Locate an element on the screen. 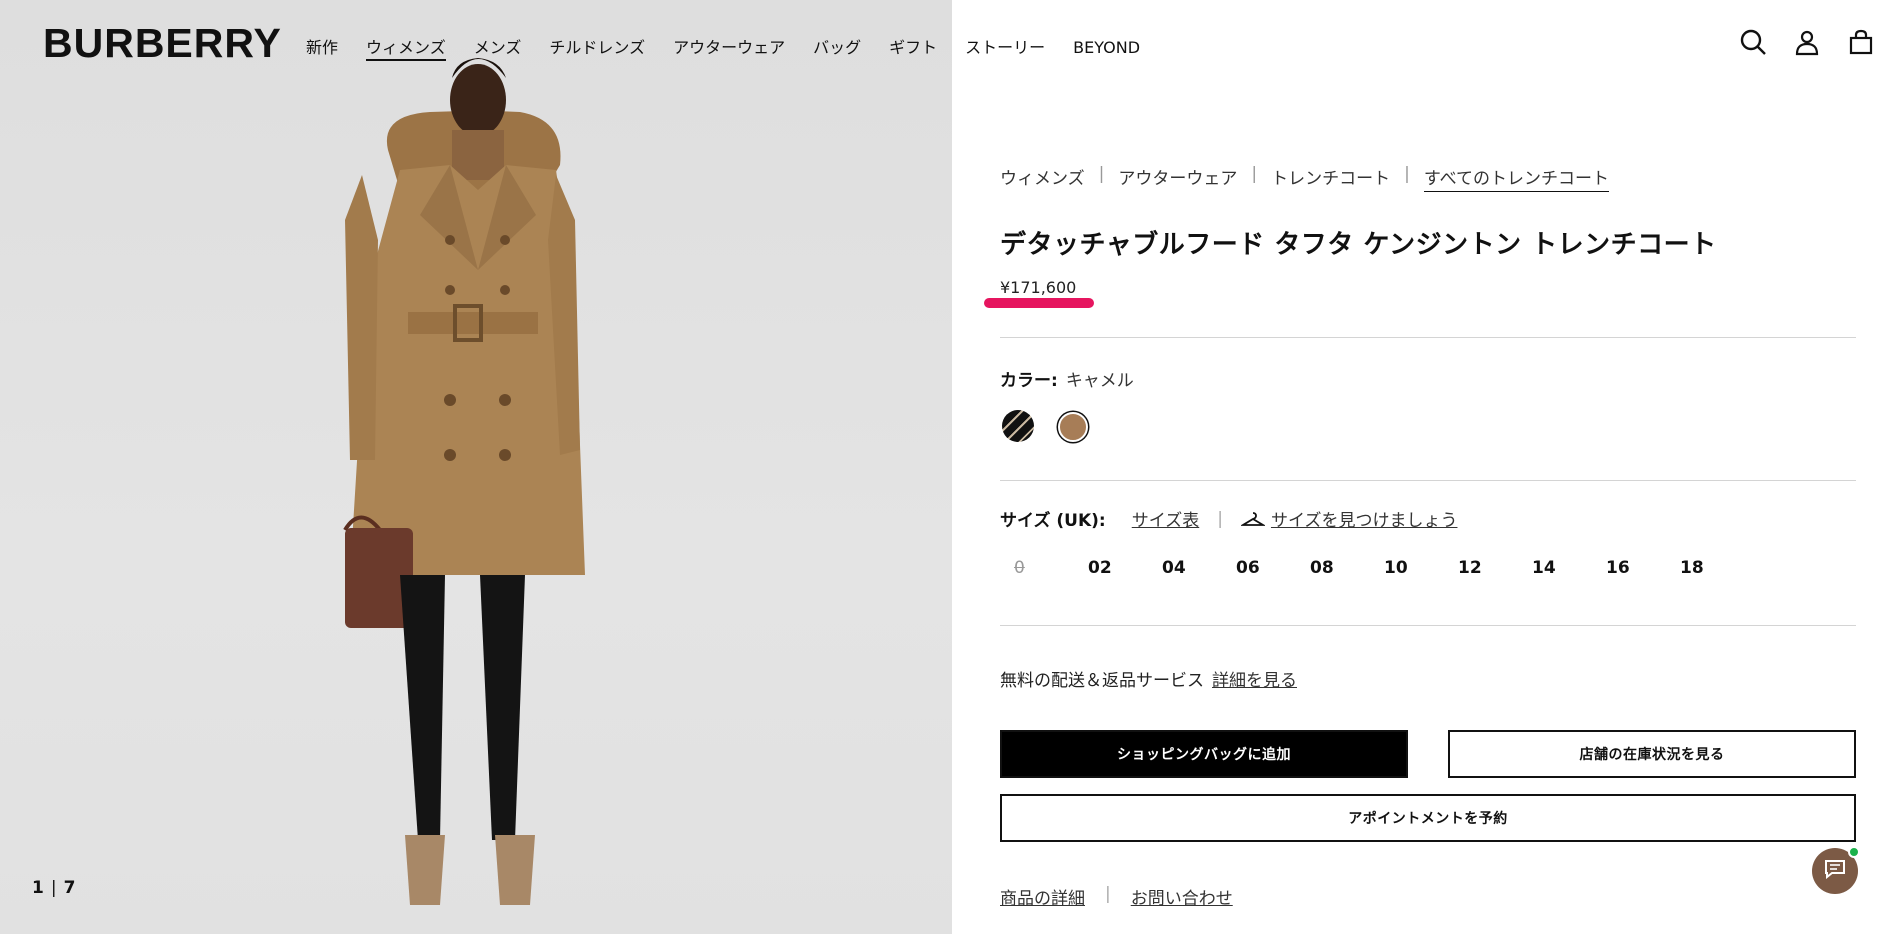 The height and width of the screenshot is (934, 1899). book-appointment-button: アポイントメントを予約 is located at coordinates (1428, 818).